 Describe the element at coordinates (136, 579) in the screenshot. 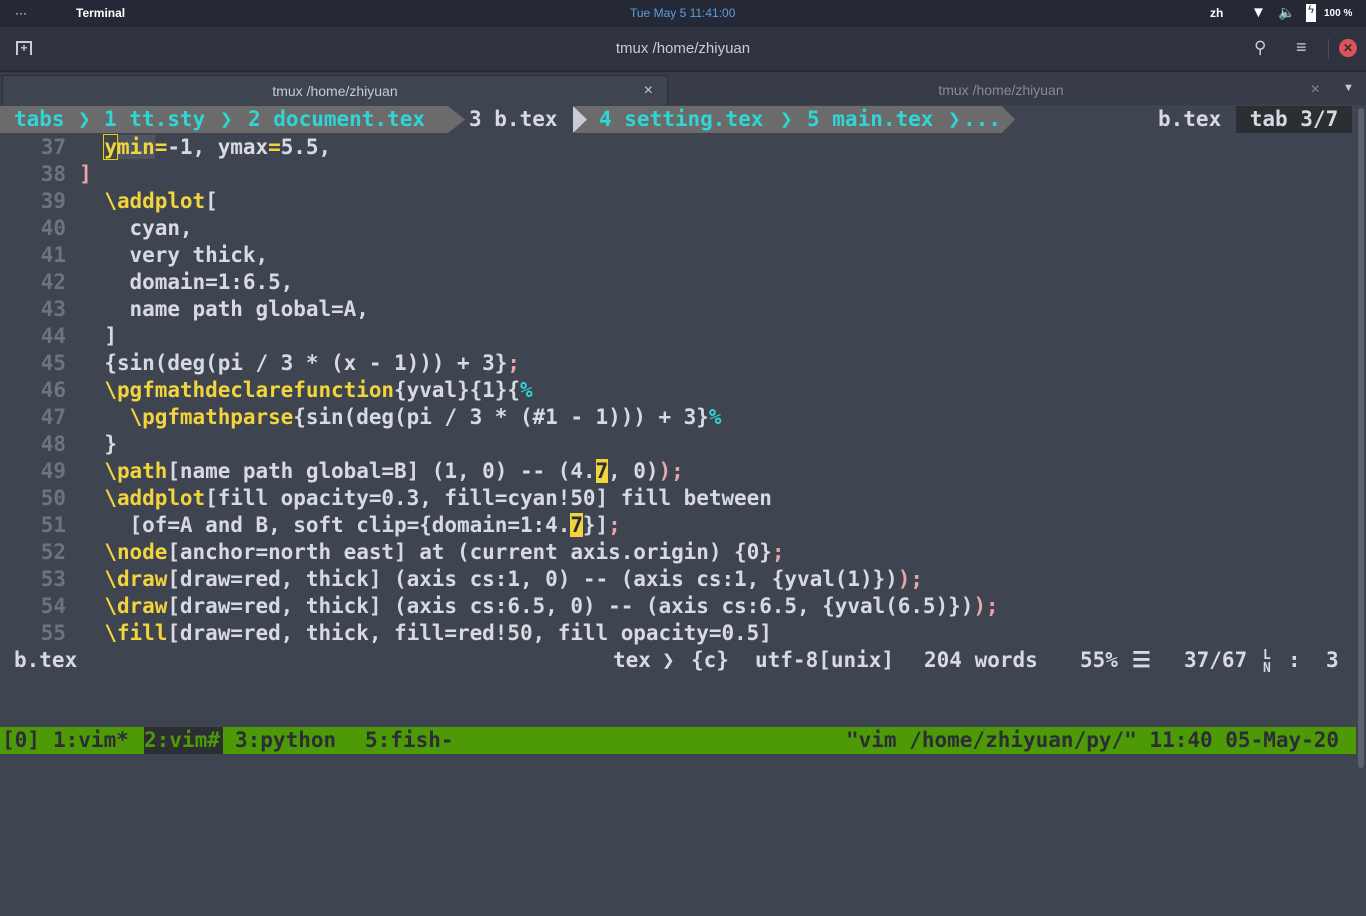

I see `code-token: \draw` at that location.